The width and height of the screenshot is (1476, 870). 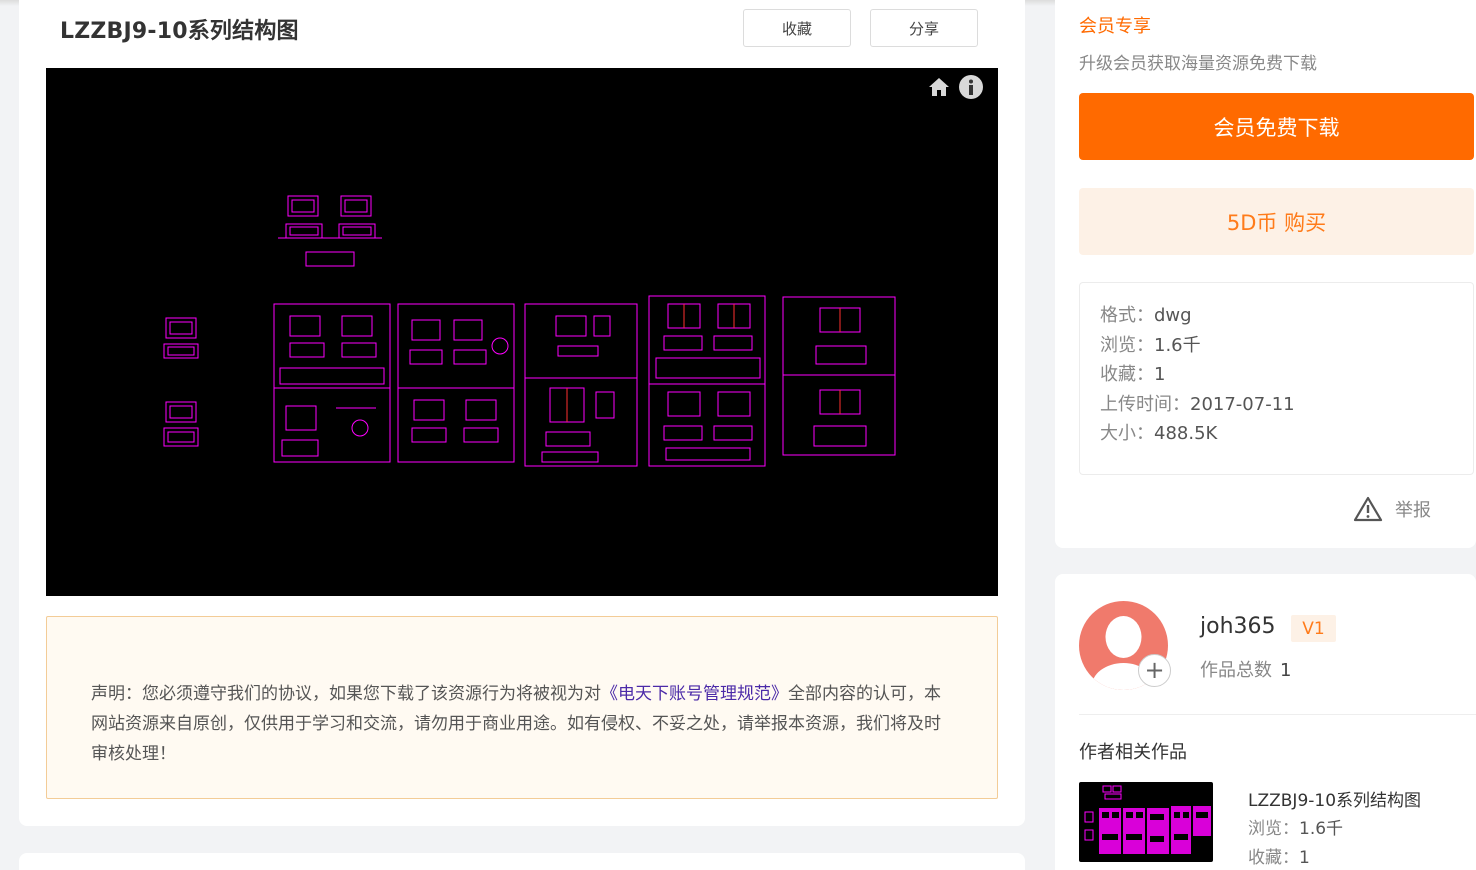 I want to click on info-icon, so click(x=971, y=87).